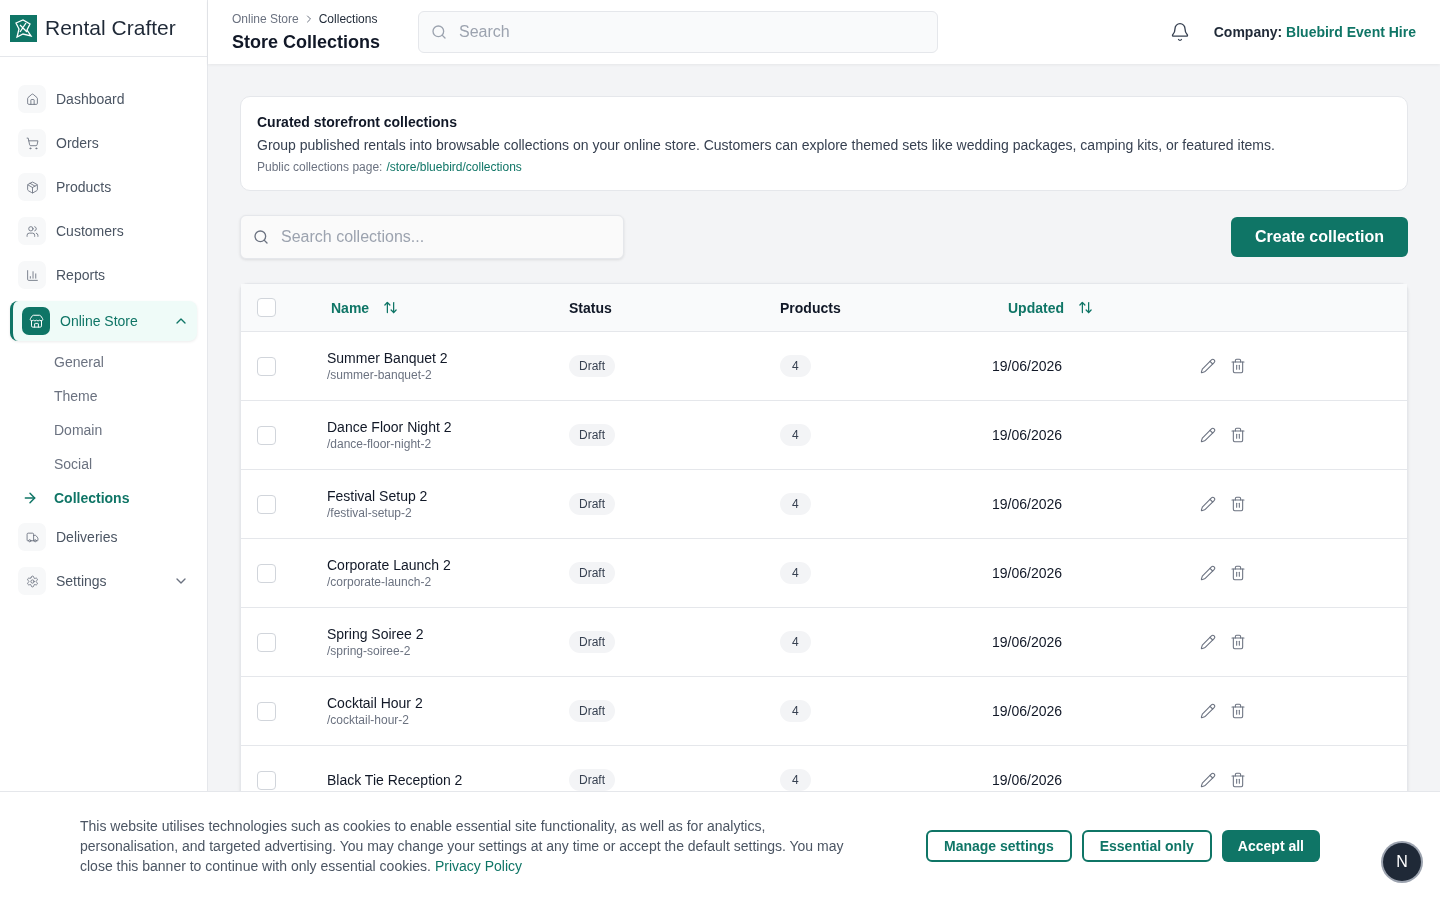 The image size is (1440, 900). What do you see at coordinates (103, 581) in the screenshot?
I see `sidebar-item: Settings` at bounding box center [103, 581].